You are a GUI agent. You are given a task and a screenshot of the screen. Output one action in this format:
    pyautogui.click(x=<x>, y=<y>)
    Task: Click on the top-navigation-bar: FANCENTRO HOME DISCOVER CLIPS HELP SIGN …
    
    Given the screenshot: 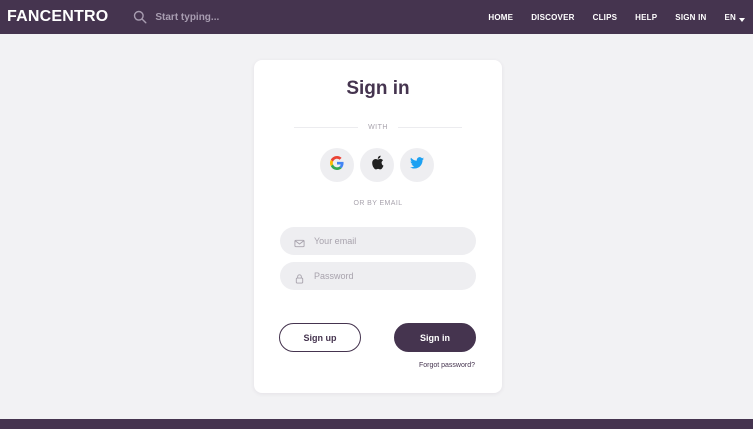 What is the action you would take?
    pyautogui.click(x=376, y=17)
    